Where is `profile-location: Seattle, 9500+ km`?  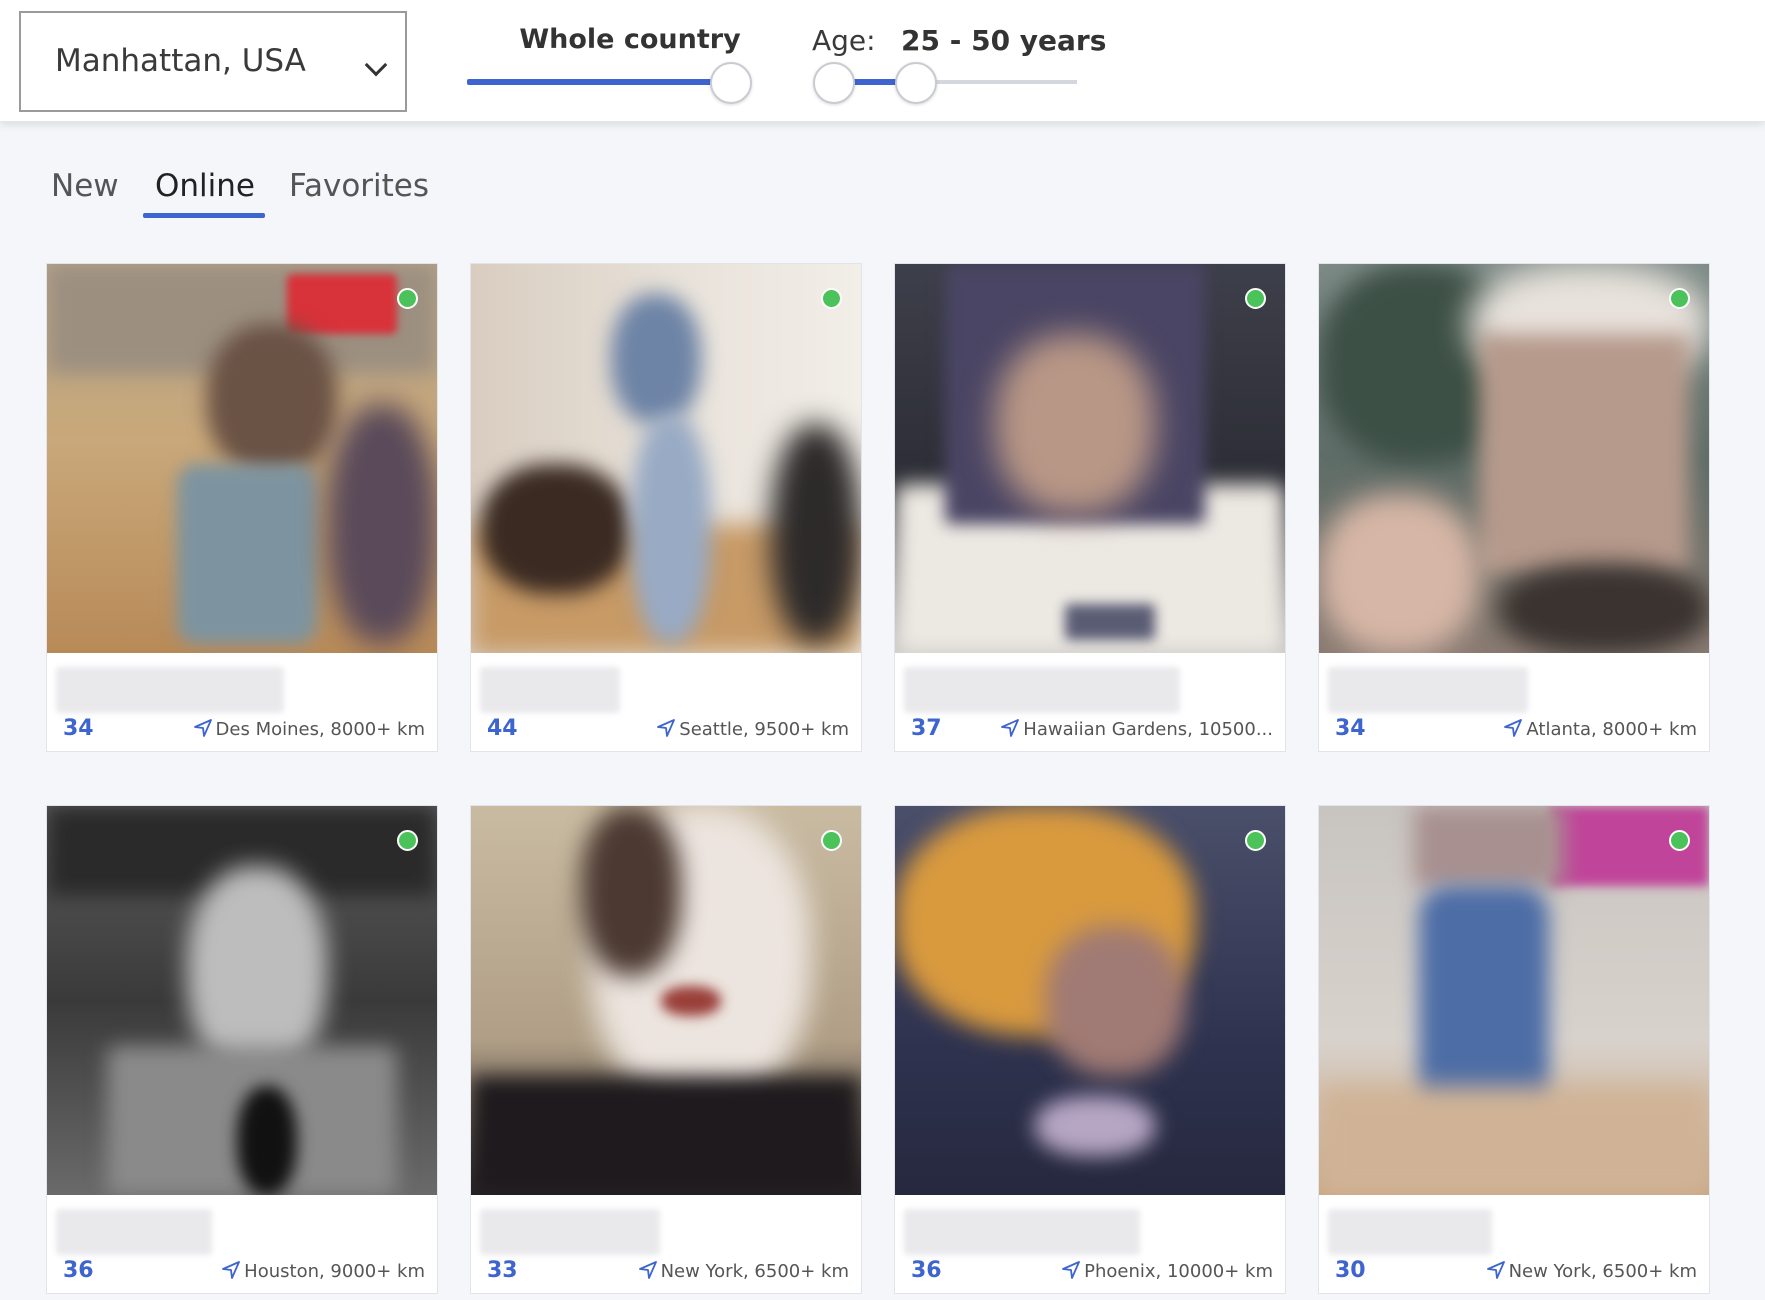
profile-location: Seattle, 9500+ km is located at coordinates (752, 729).